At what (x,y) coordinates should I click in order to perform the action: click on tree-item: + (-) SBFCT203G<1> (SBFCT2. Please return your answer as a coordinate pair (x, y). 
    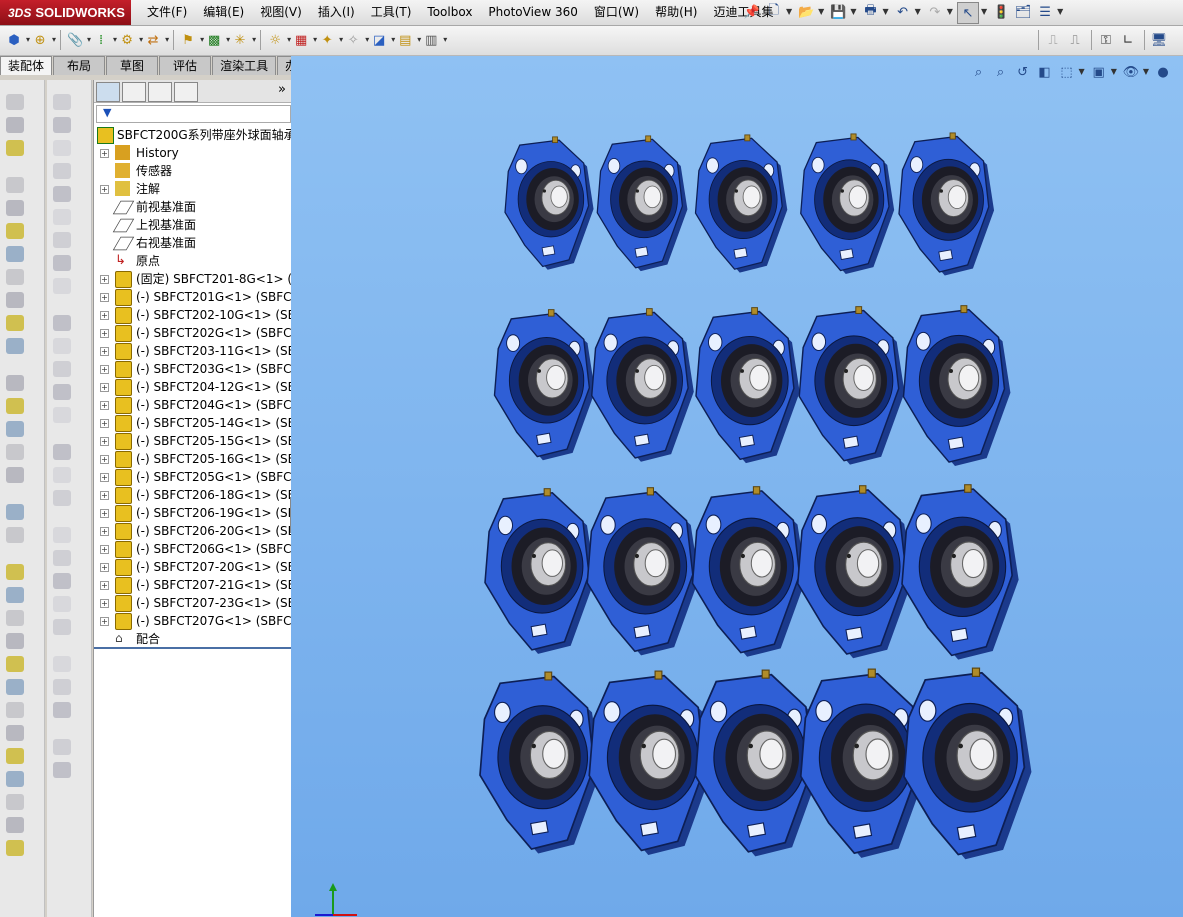
    Looking at the image, I should click on (192, 369).